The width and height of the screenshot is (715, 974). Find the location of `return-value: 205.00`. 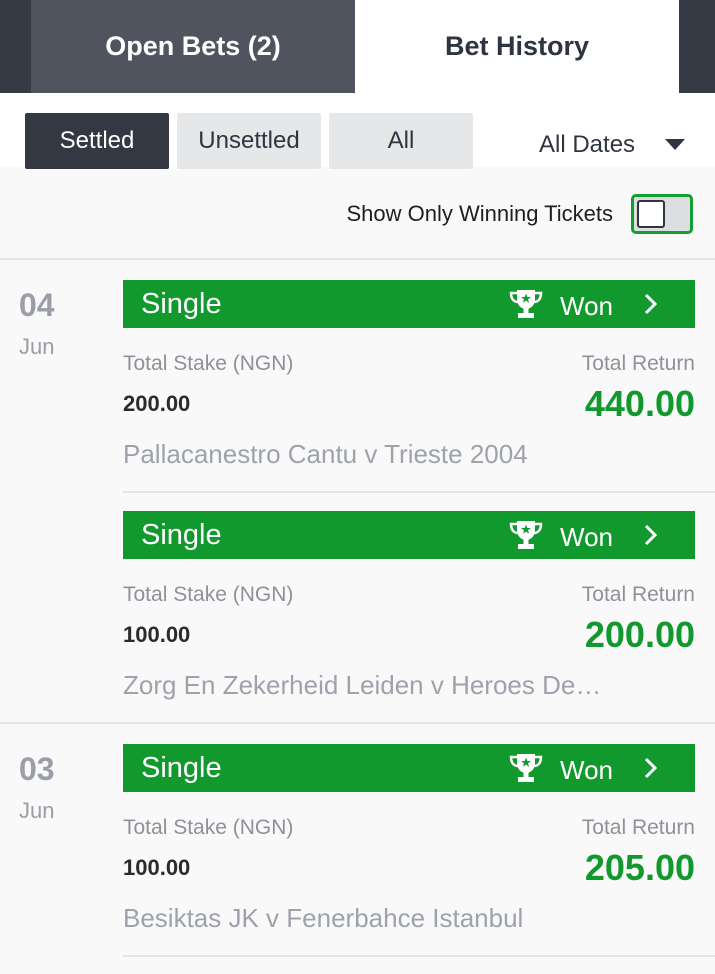

return-value: 205.00 is located at coordinates (639, 867).